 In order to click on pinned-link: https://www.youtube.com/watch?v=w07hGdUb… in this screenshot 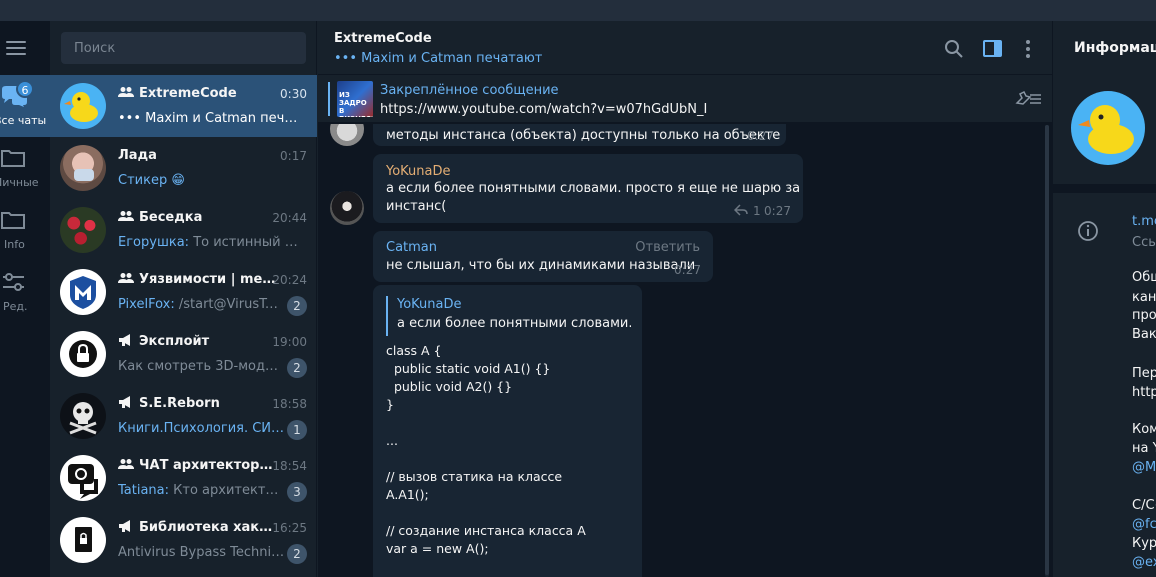, I will do `click(543, 109)`.